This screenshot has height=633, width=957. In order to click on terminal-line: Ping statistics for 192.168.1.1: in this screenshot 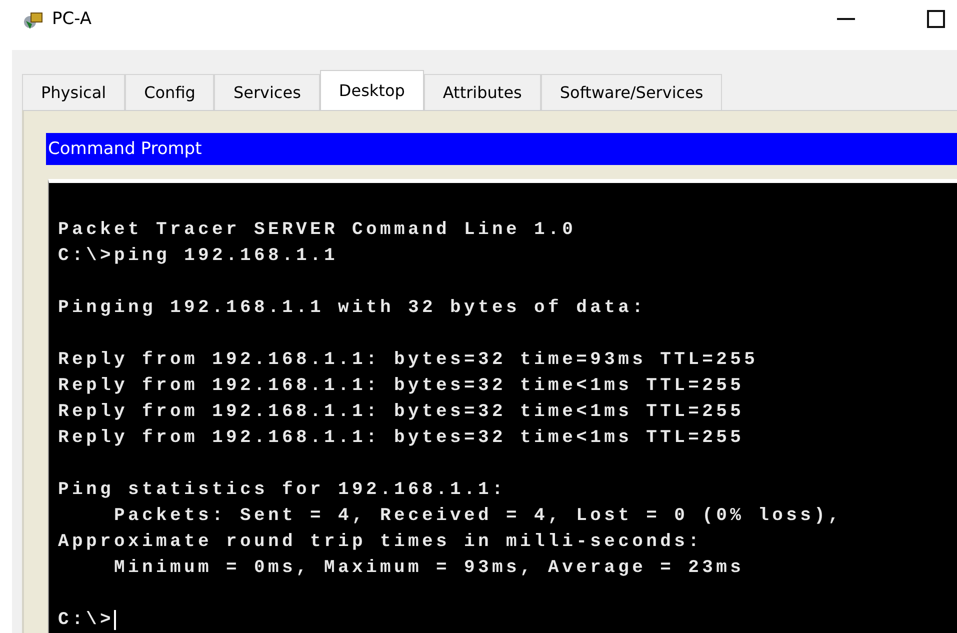, I will do `click(283, 490)`.